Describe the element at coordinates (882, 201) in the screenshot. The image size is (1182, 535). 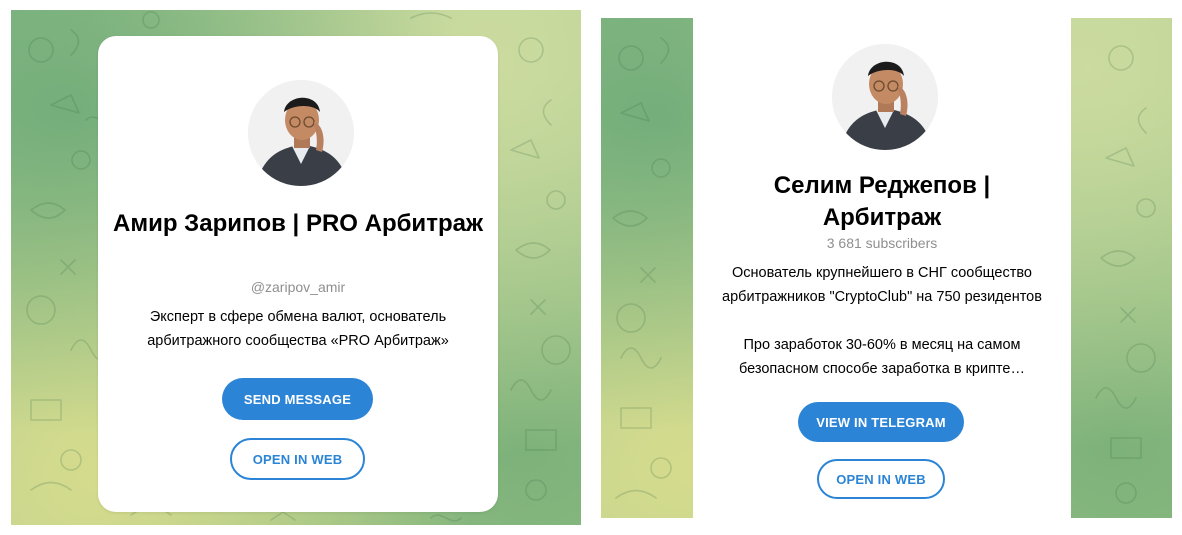
I see `channel-title: Селим Реджепов | Арбитраж` at that location.